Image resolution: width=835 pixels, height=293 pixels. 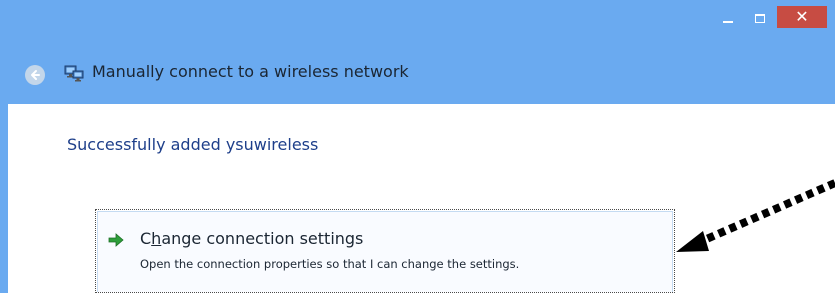 What do you see at coordinates (728, 18) in the screenshot?
I see `minimize-button` at bounding box center [728, 18].